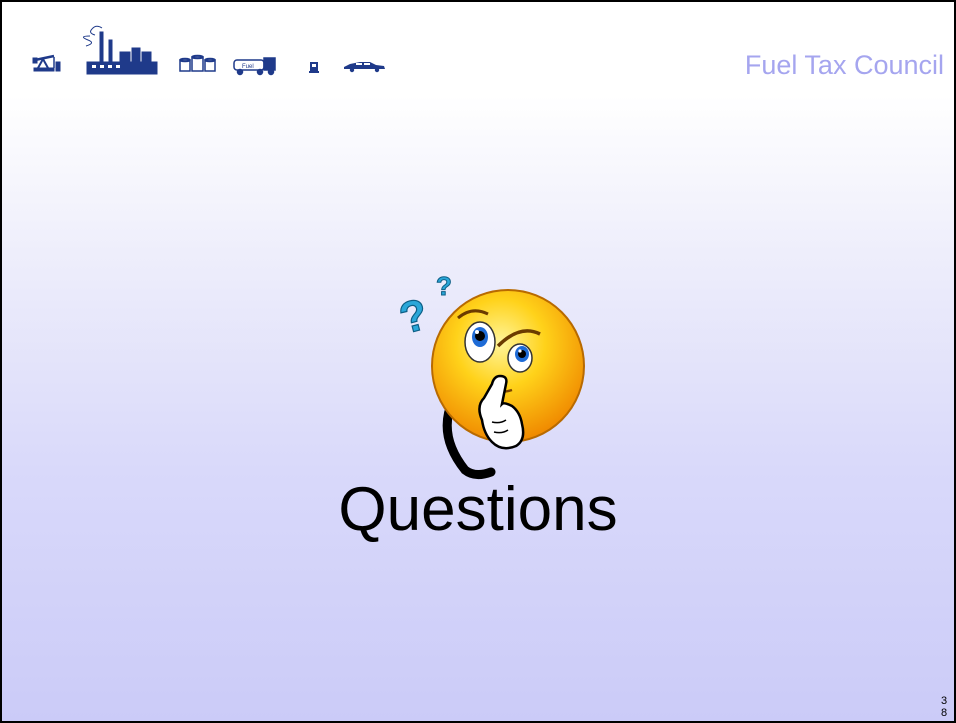 Image resolution: width=956 pixels, height=723 pixels. What do you see at coordinates (364, 67) in the screenshot?
I see `car-icon` at bounding box center [364, 67].